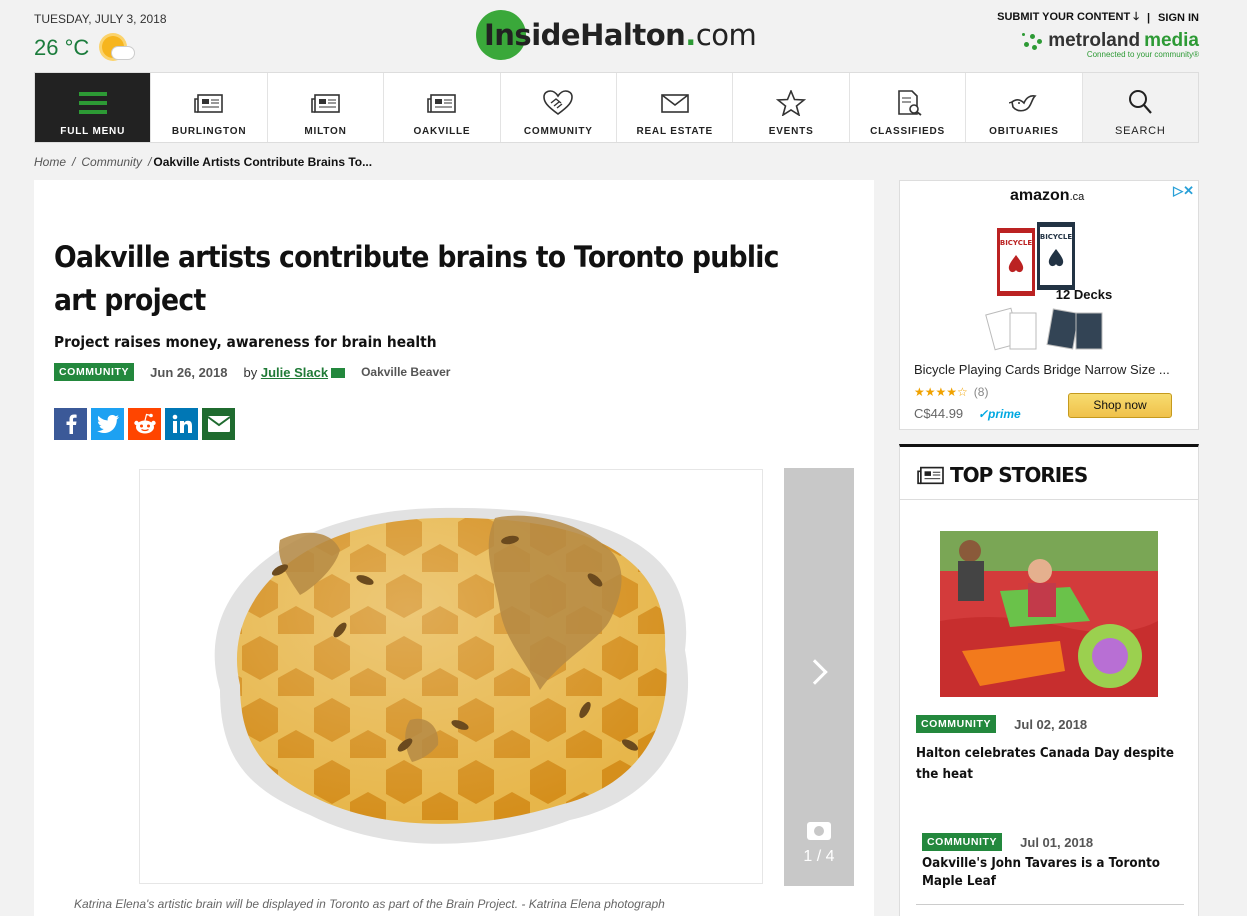 Image resolution: width=1247 pixels, height=916 pixels. I want to click on amazon-logo: amazon.ca, so click(1047, 195).